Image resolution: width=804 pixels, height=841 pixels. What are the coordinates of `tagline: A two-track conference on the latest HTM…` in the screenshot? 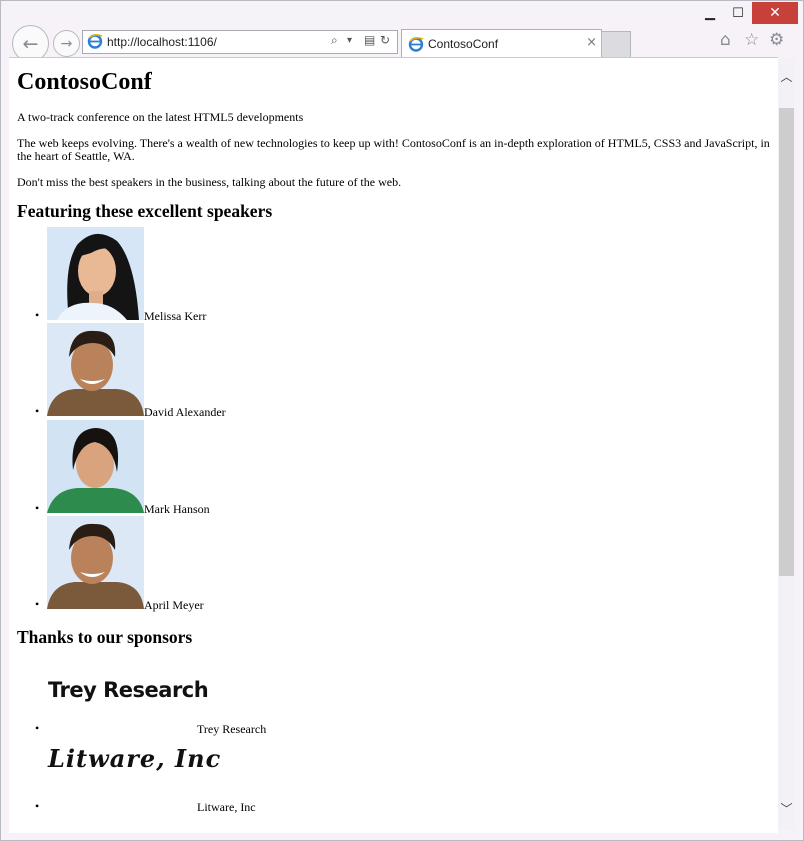 It's located at (160, 117).